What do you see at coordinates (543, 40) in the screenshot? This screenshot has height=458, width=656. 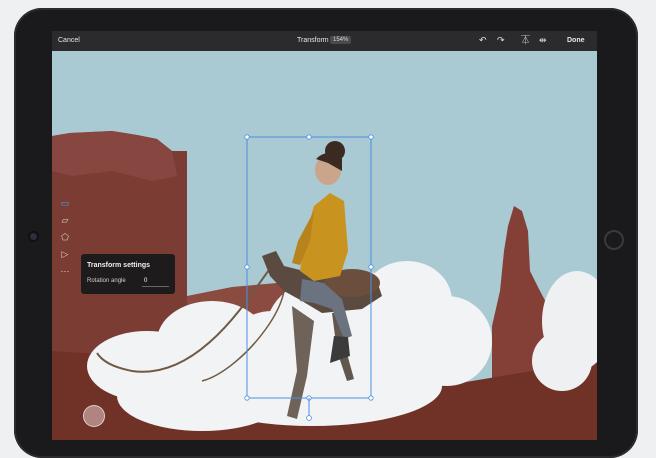 I see `flip-horizontal-icon: ⇹` at bounding box center [543, 40].